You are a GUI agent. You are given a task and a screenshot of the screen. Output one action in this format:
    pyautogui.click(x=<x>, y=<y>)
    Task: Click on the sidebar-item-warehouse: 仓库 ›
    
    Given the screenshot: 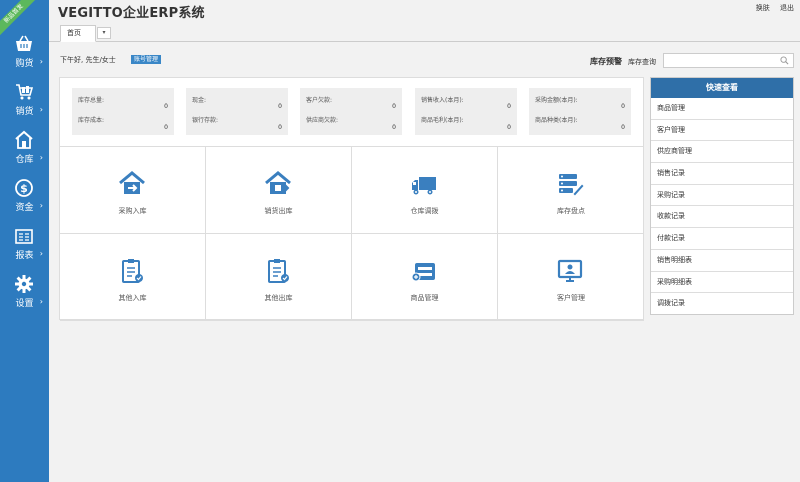 What is the action you would take?
    pyautogui.click(x=24, y=150)
    